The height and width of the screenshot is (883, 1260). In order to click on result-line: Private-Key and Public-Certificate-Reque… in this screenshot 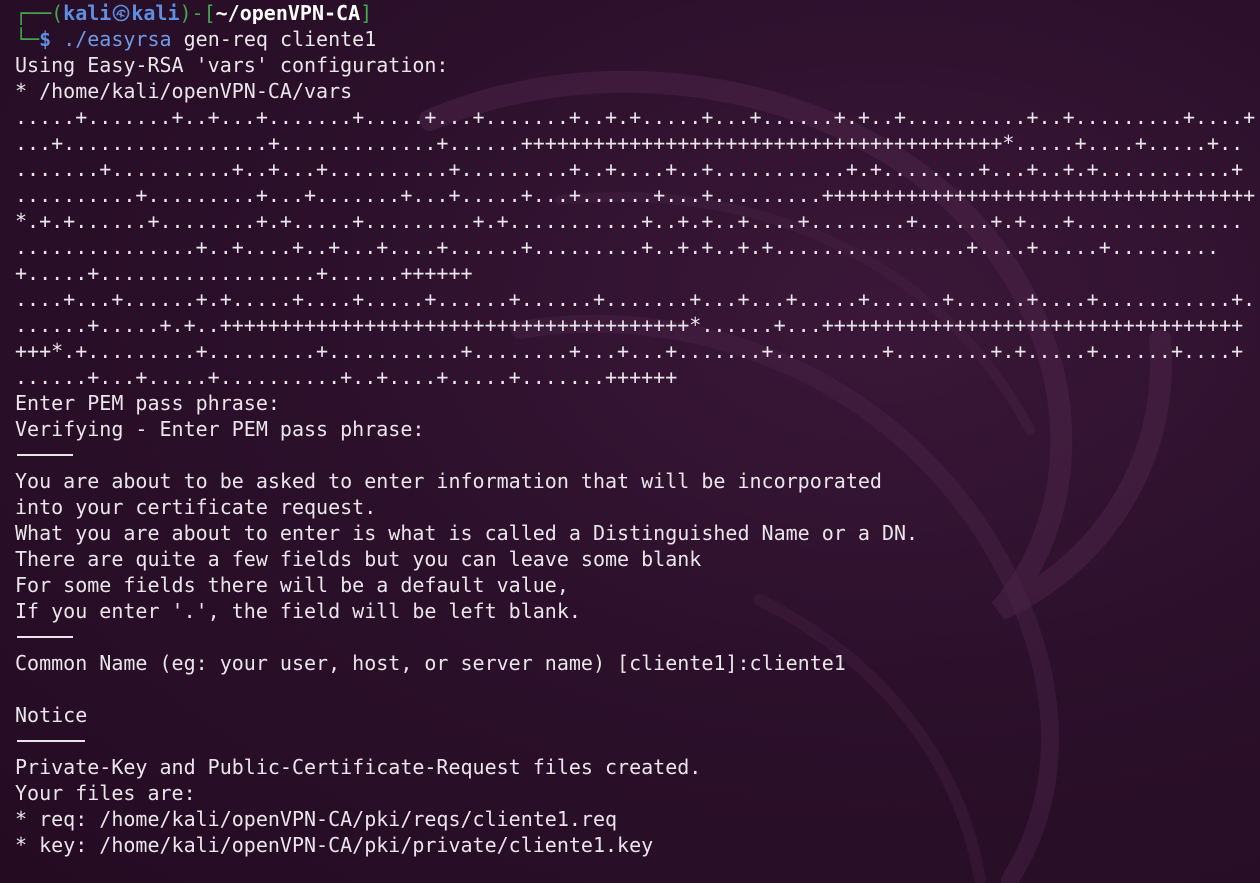, I will do `click(358, 767)`.